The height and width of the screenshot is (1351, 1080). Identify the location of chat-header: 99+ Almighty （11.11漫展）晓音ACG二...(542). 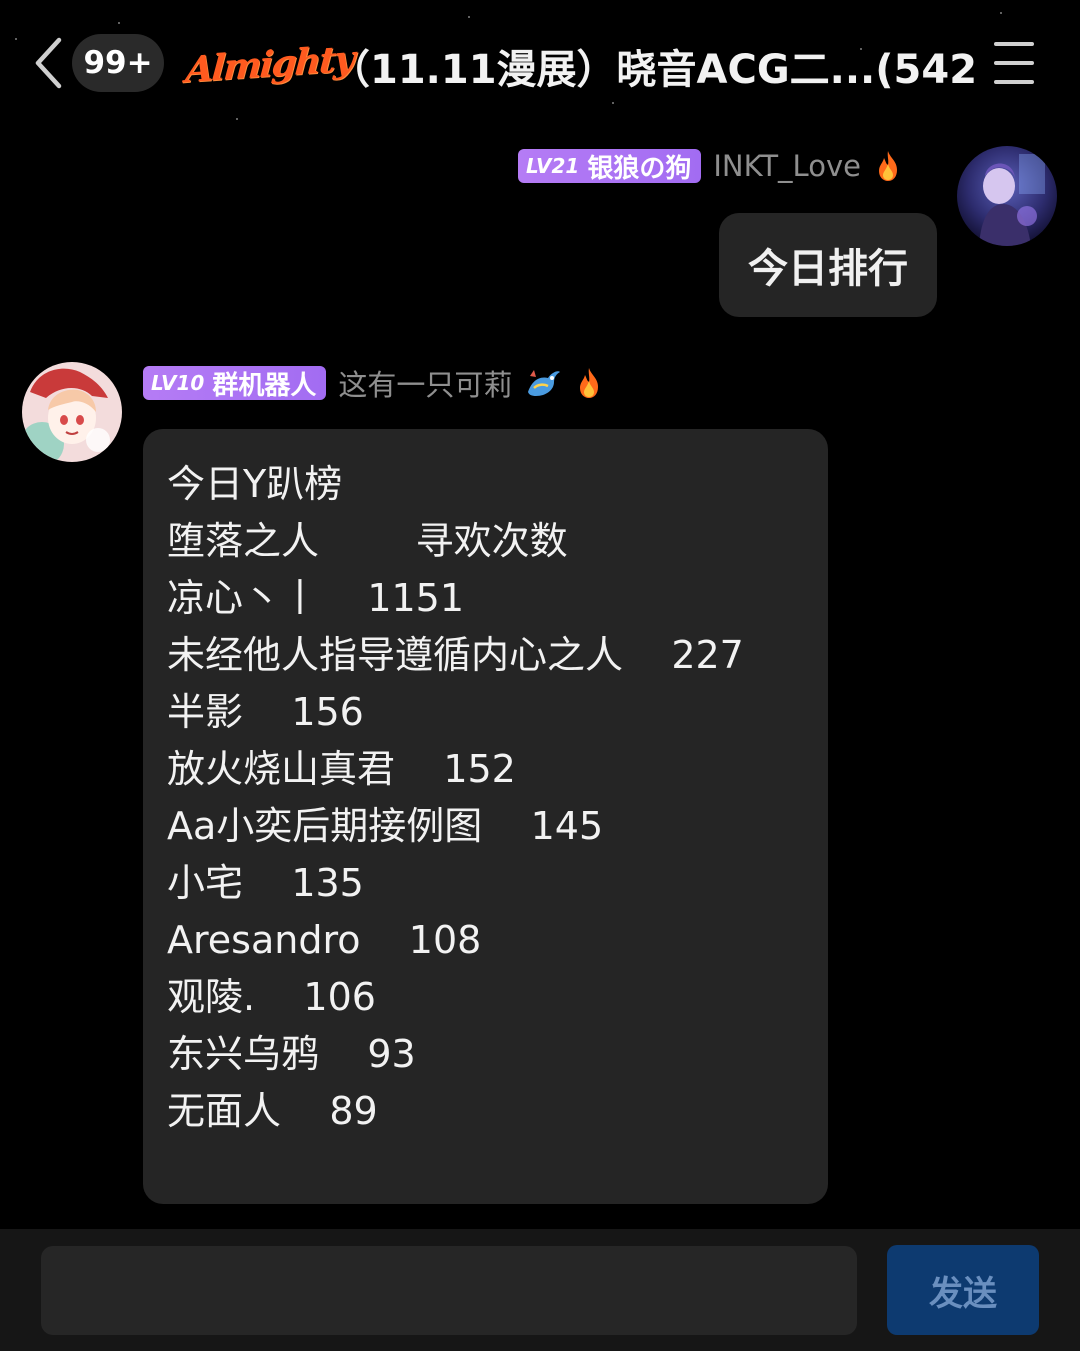
(540, 65).